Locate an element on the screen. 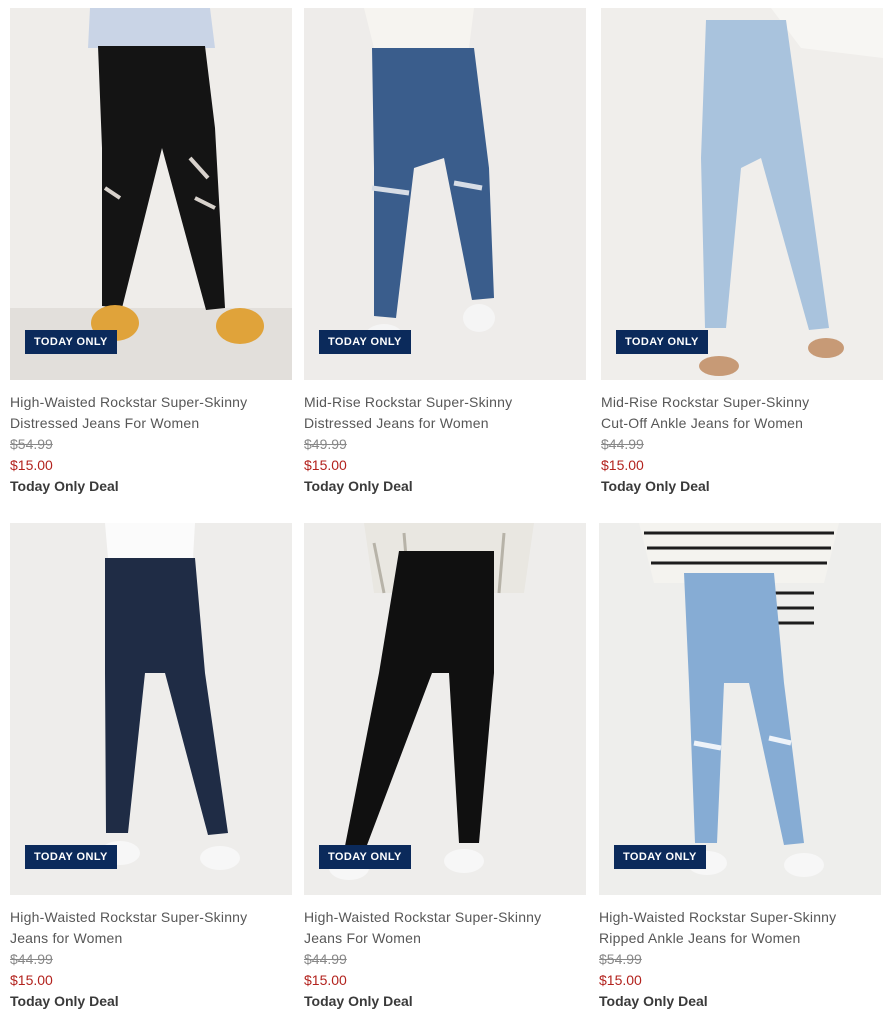 Image resolution: width=890 pixels, height=1023 pixels. product-name-line-2: Jeans For Women is located at coordinates (449, 938).